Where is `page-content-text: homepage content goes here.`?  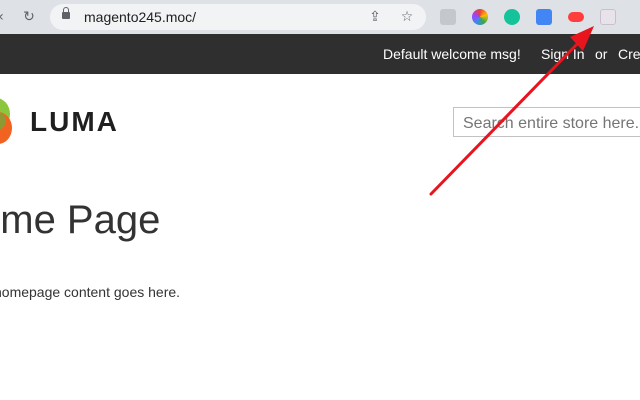
page-content-text: homepage content goes here. is located at coordinates (90, 292).